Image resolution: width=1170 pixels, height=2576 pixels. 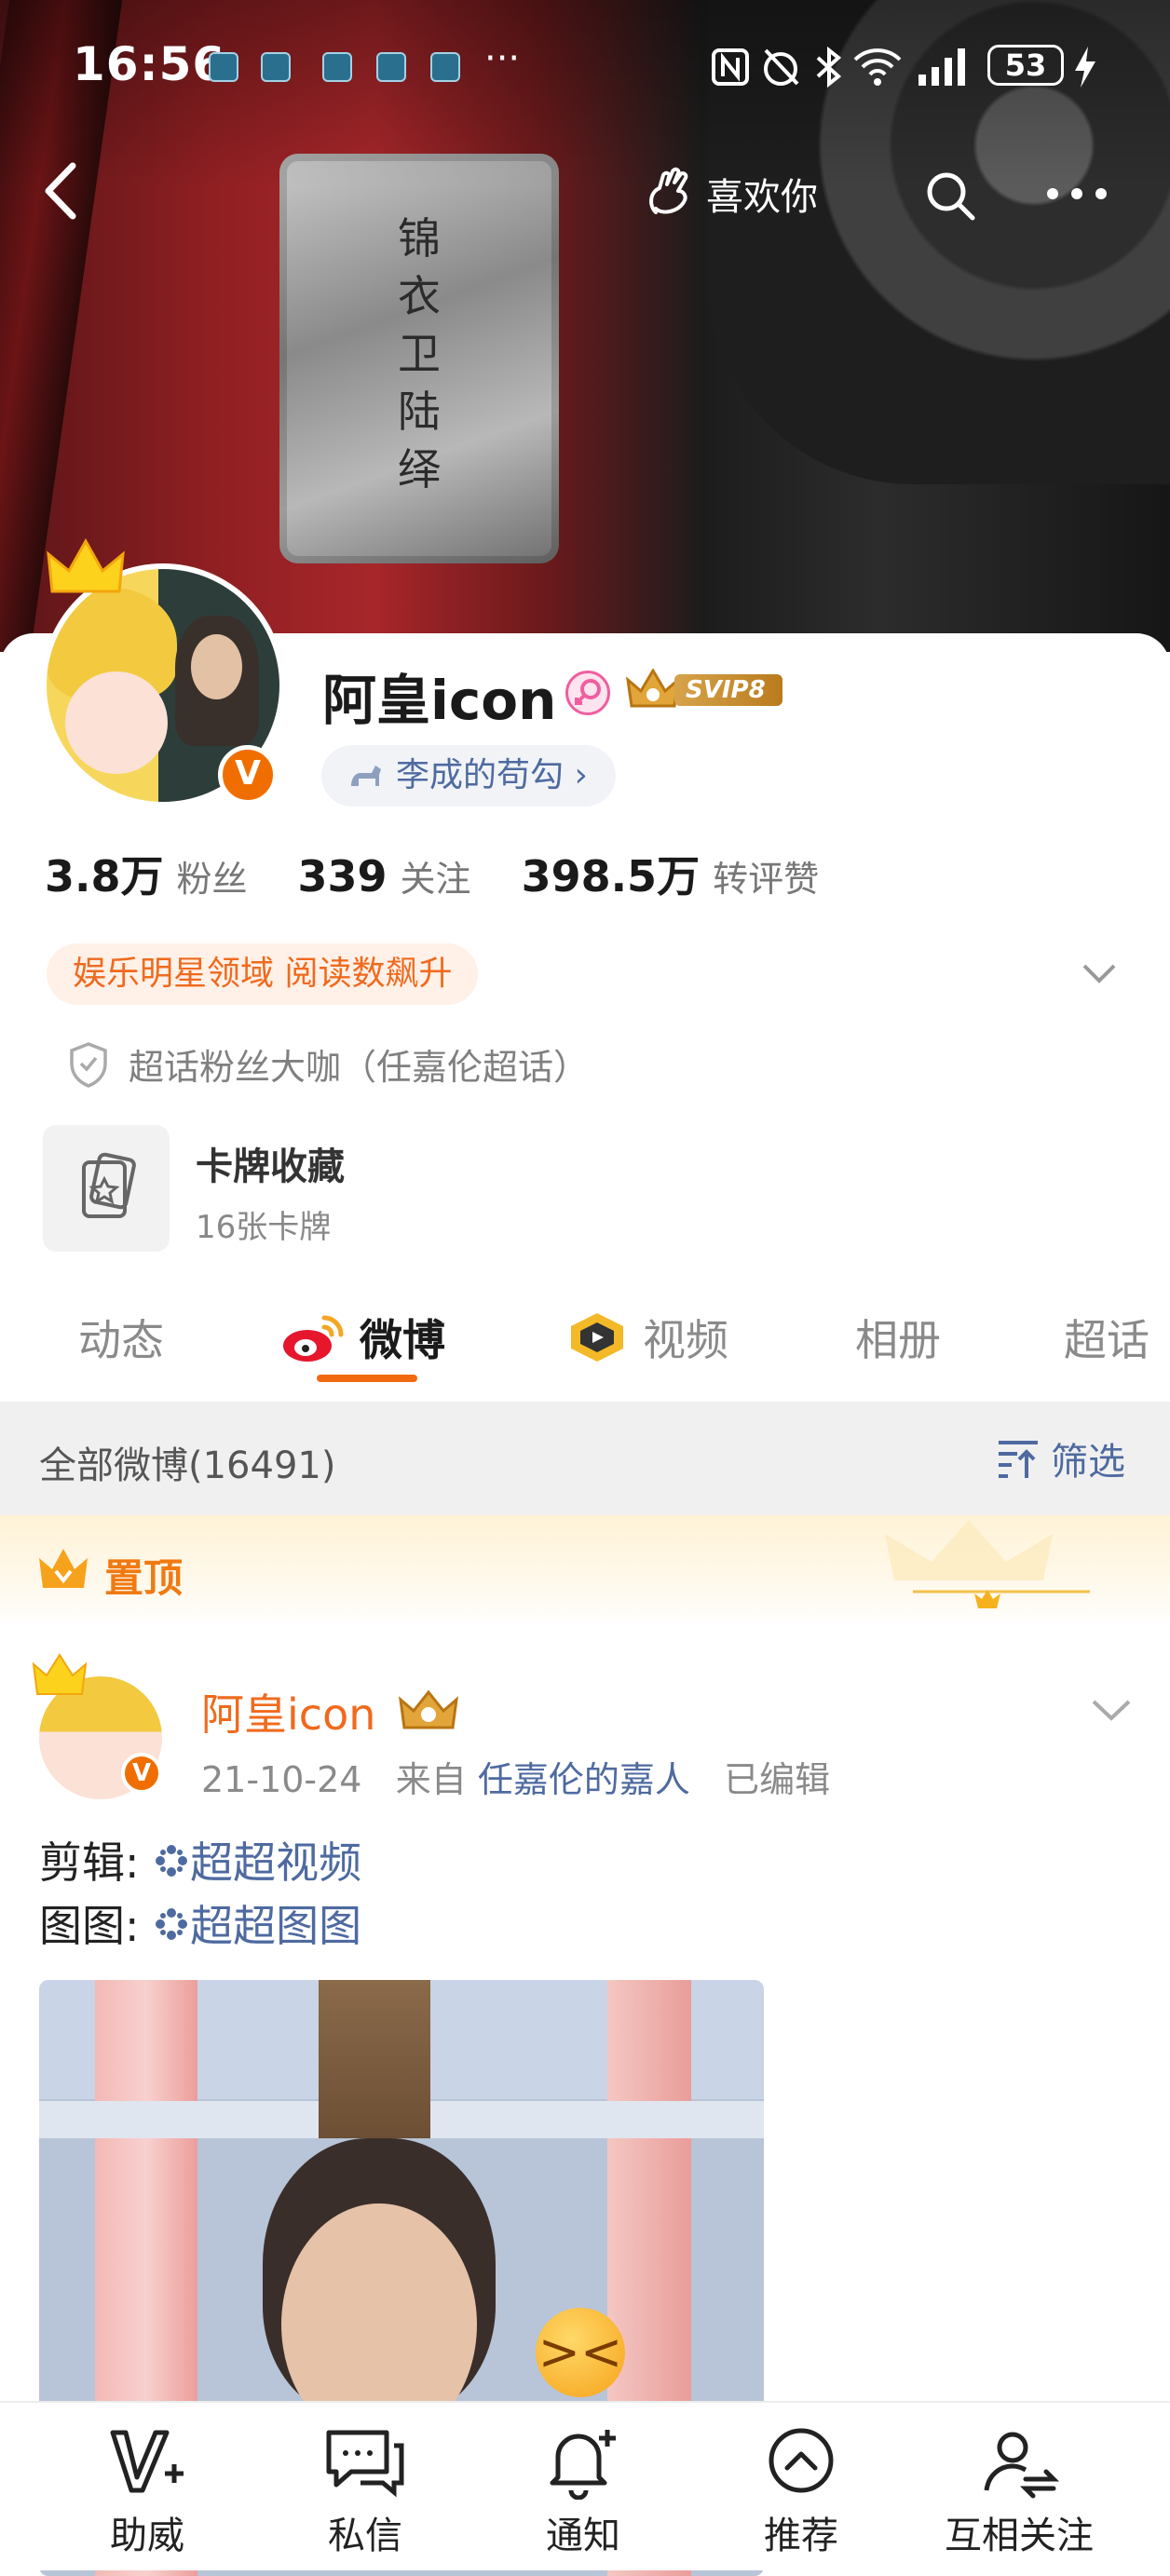 What do you see at coordinates (250, 1862) in the screenshot?
I see `supertopic-link-video: 超超视频` at bounding box center [250, 1862].